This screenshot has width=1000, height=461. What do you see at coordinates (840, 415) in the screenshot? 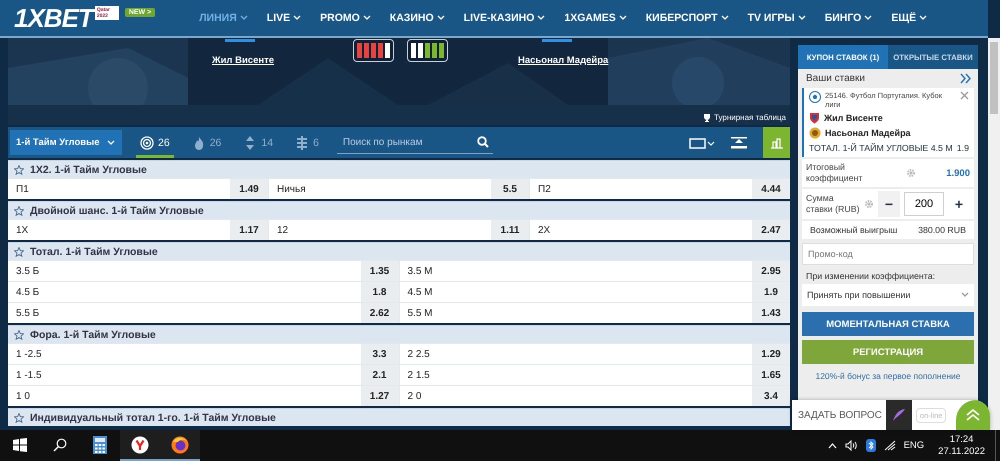
I see `chat-label: ЗАДАТЬ ВОПРОС` at bounding box center [840, 415].